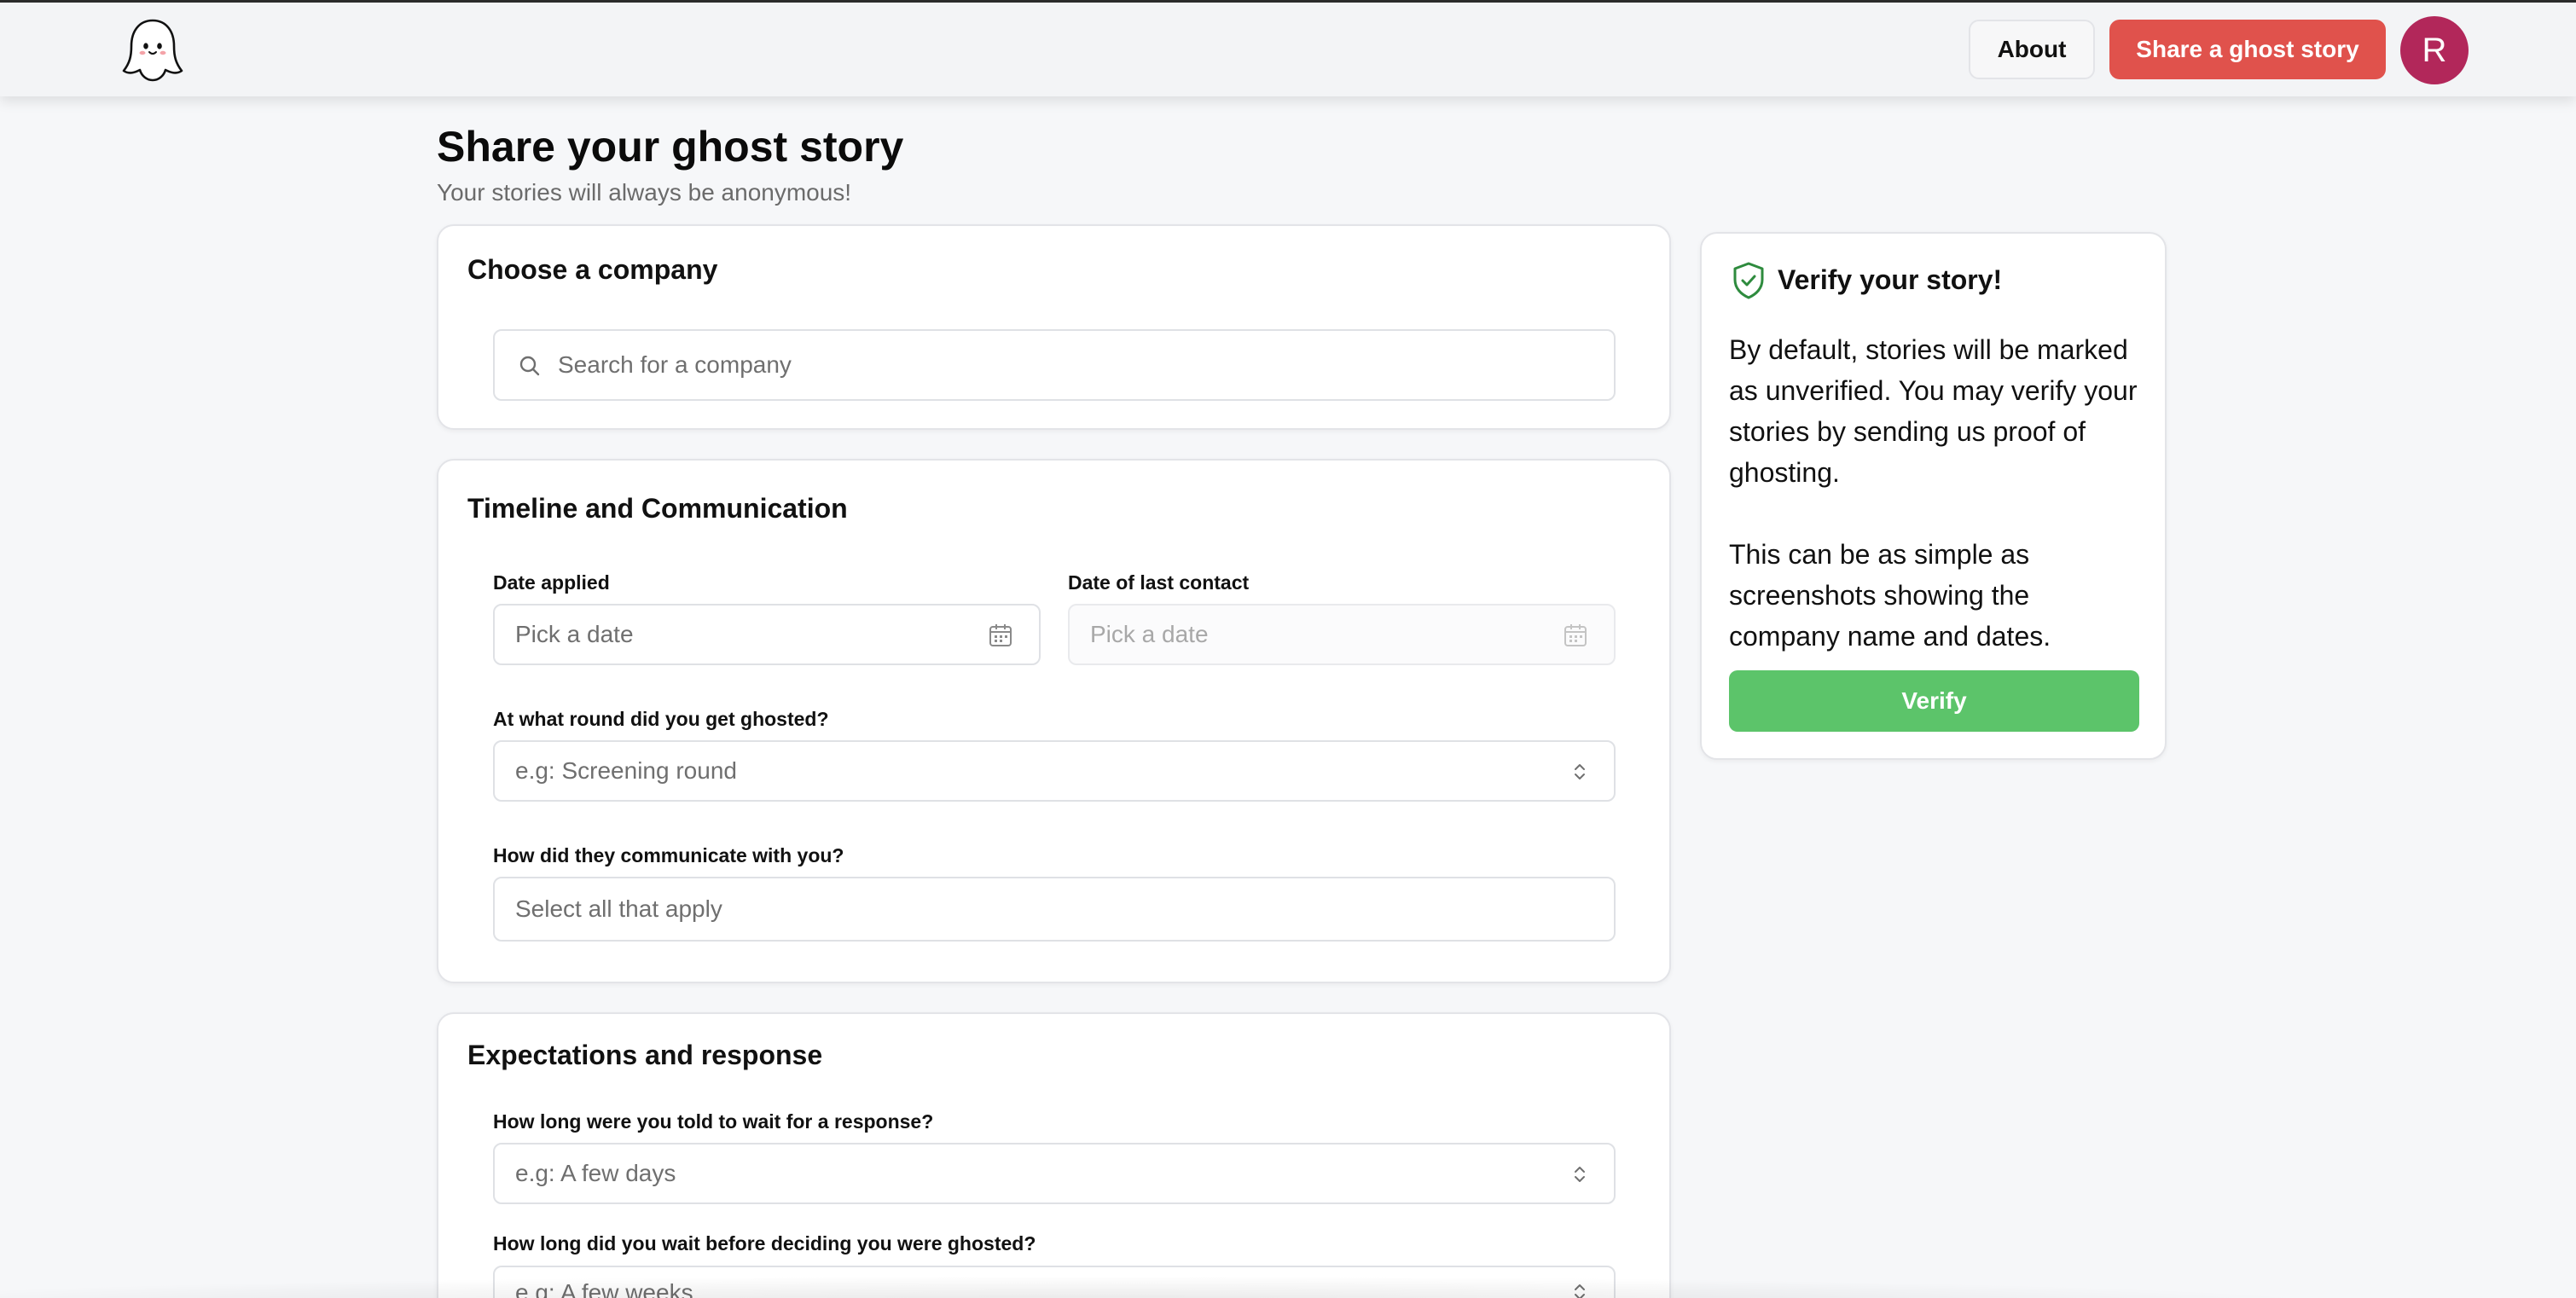 Image resolution: width=2576 pixels, height=1298 pixels. Describe the element at coordinates (1288, 50) in the screenshot. I see `top-nav: About Share a ghost story R` at that location.